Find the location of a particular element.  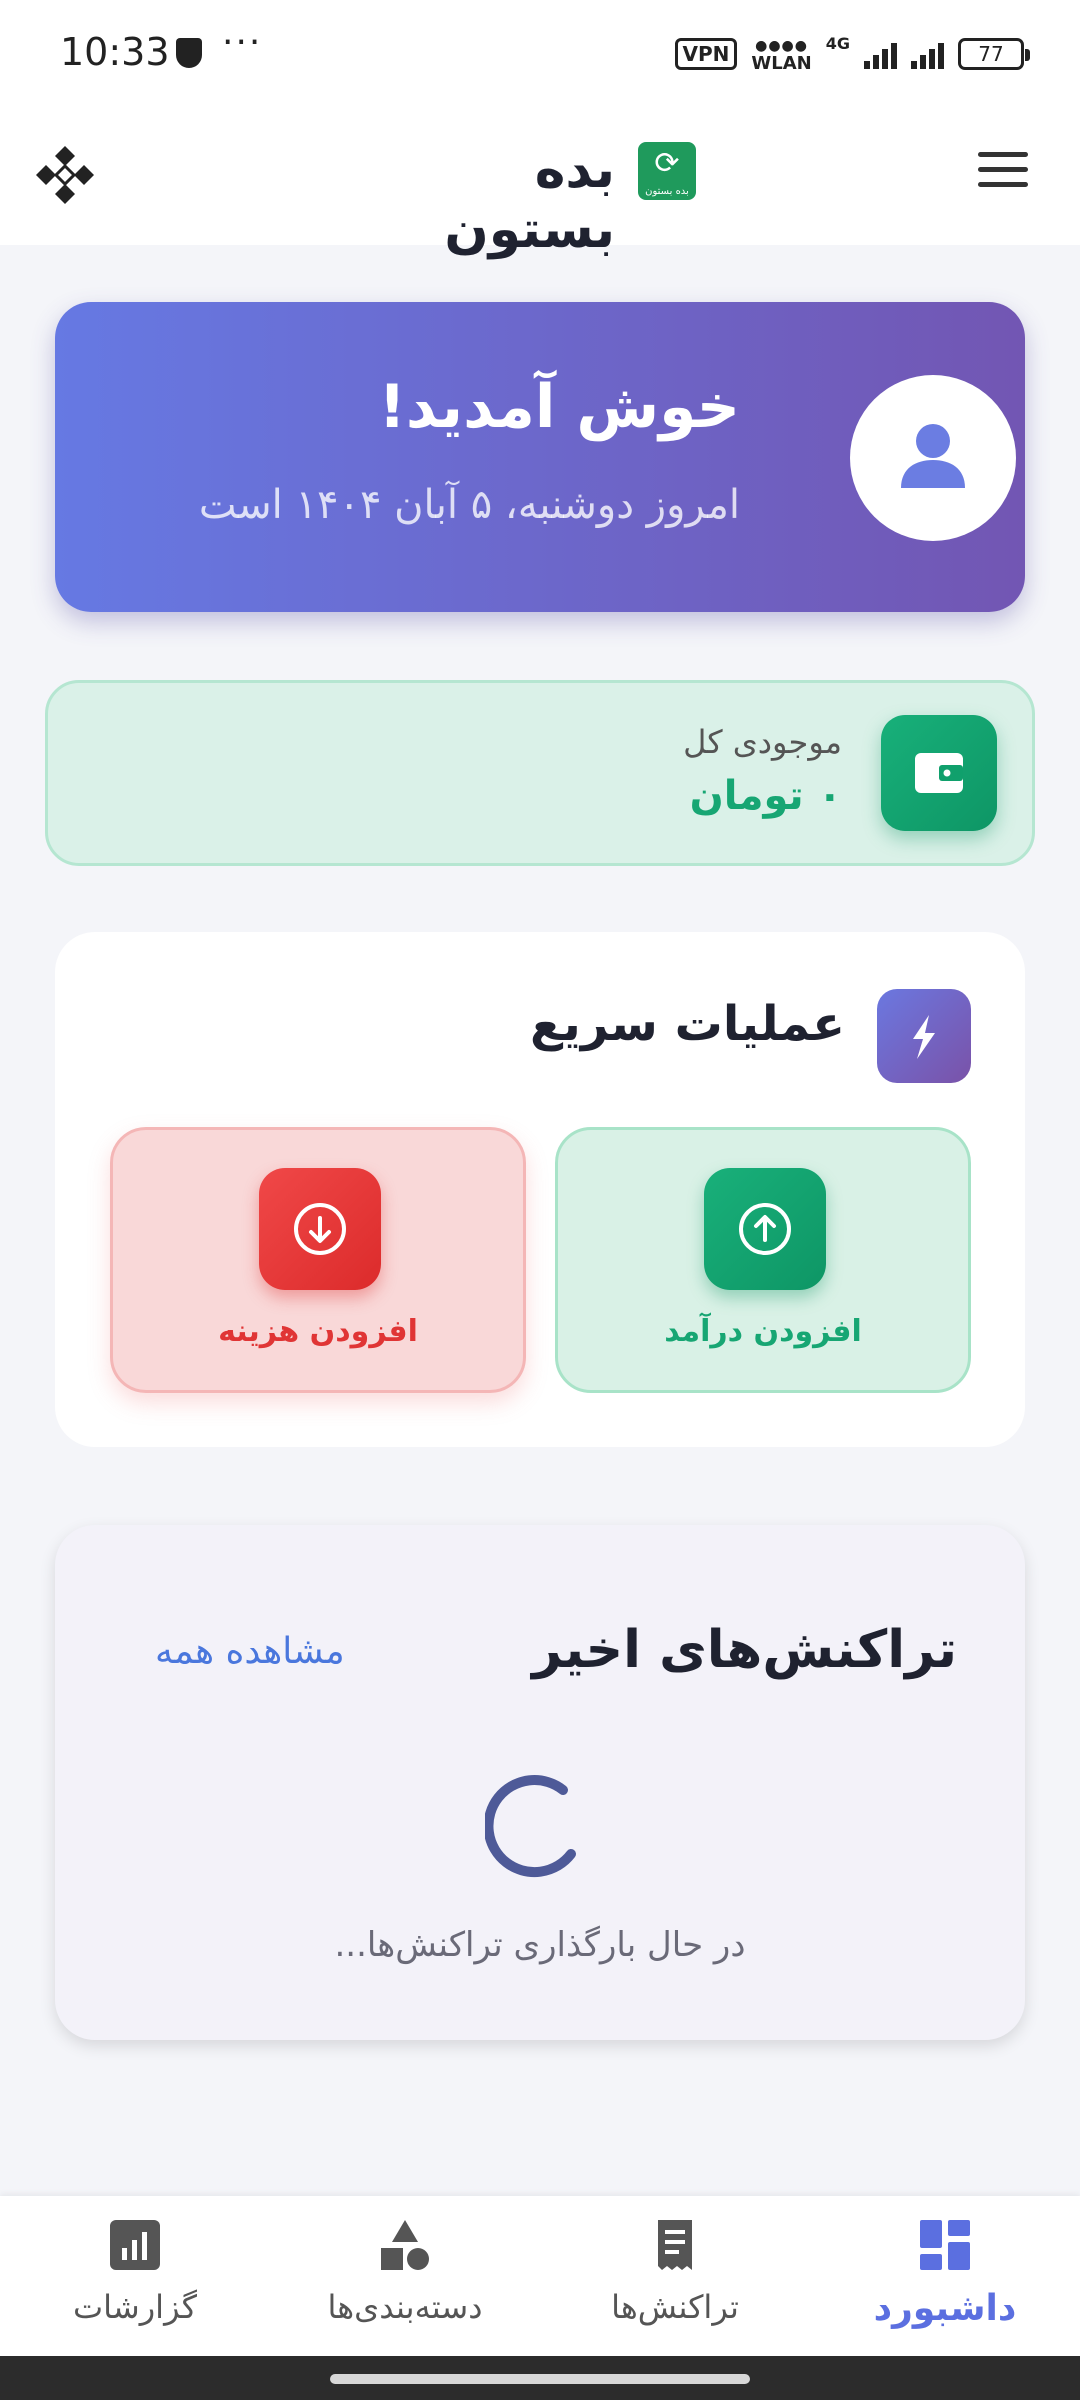

chart-icon is located at coordinates (135, 2245).